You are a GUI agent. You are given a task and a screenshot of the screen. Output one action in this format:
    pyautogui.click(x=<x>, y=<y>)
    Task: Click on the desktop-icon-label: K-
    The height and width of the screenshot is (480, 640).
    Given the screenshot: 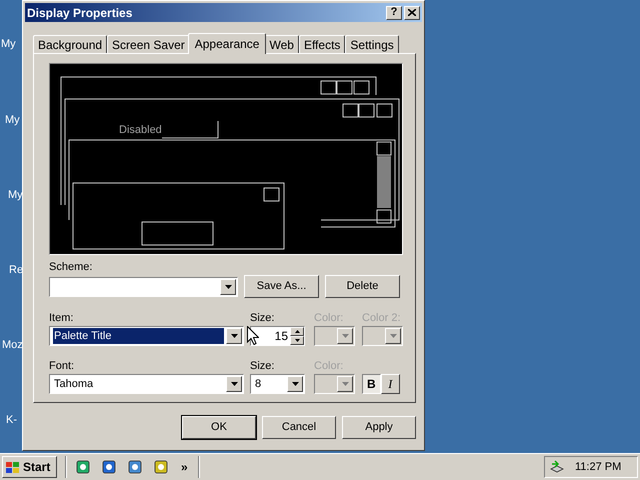 What is the action you would take?
    pyautogui.click(x=11, y=420)
    